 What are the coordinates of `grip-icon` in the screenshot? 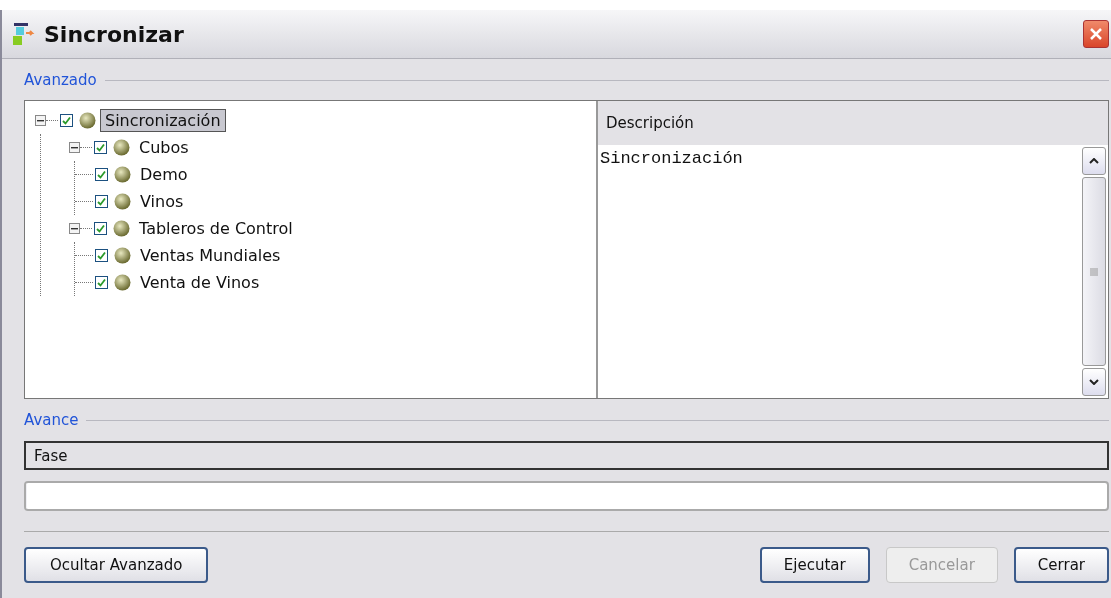 It's located at (1094, 271).